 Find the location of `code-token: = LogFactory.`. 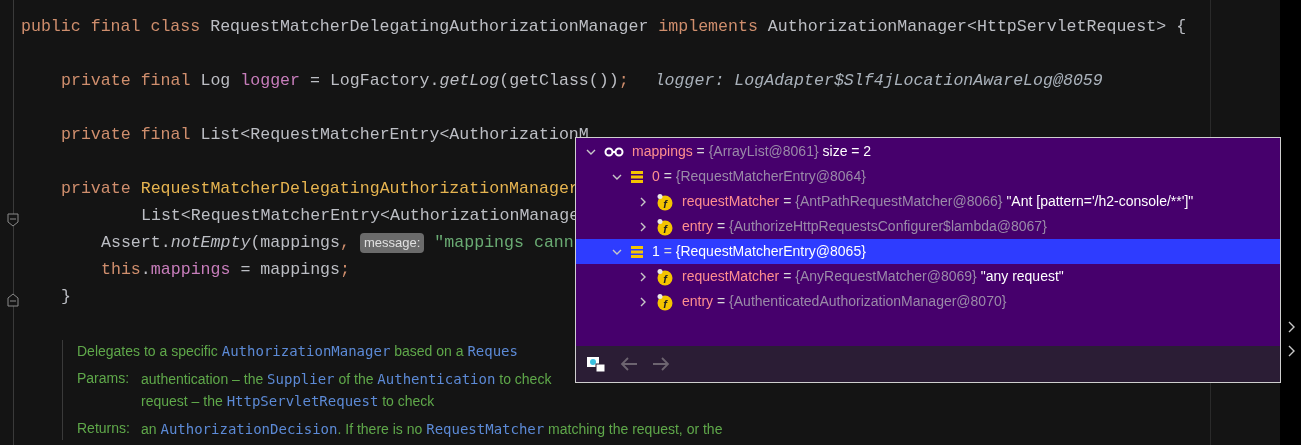

code-token: = LogFactory. is located at coordinates (374, 81).